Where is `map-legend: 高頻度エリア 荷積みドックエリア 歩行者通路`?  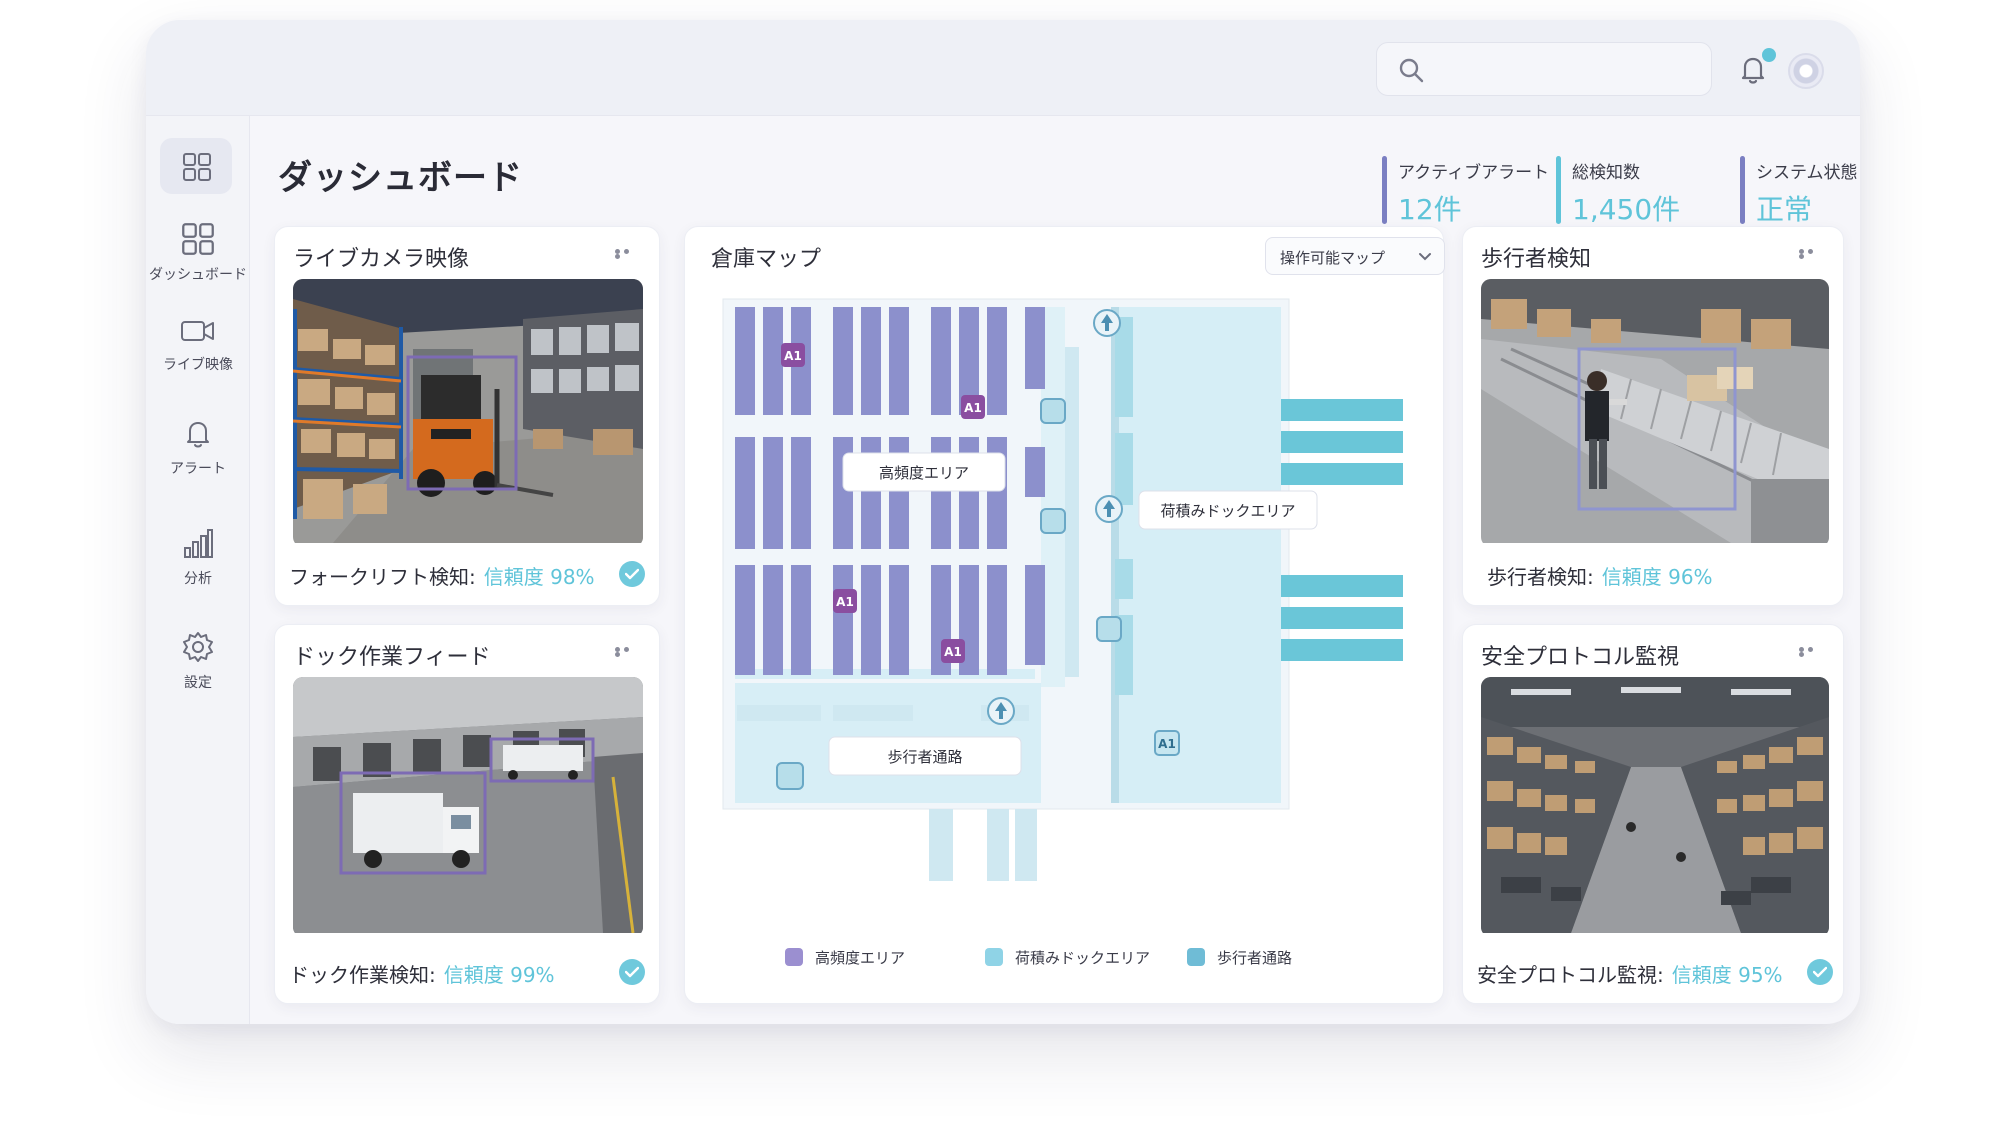
map-legend: 高頻度エリア 荷積みドックエリア 歩行者通路 is located at coordinates (1065, 962).